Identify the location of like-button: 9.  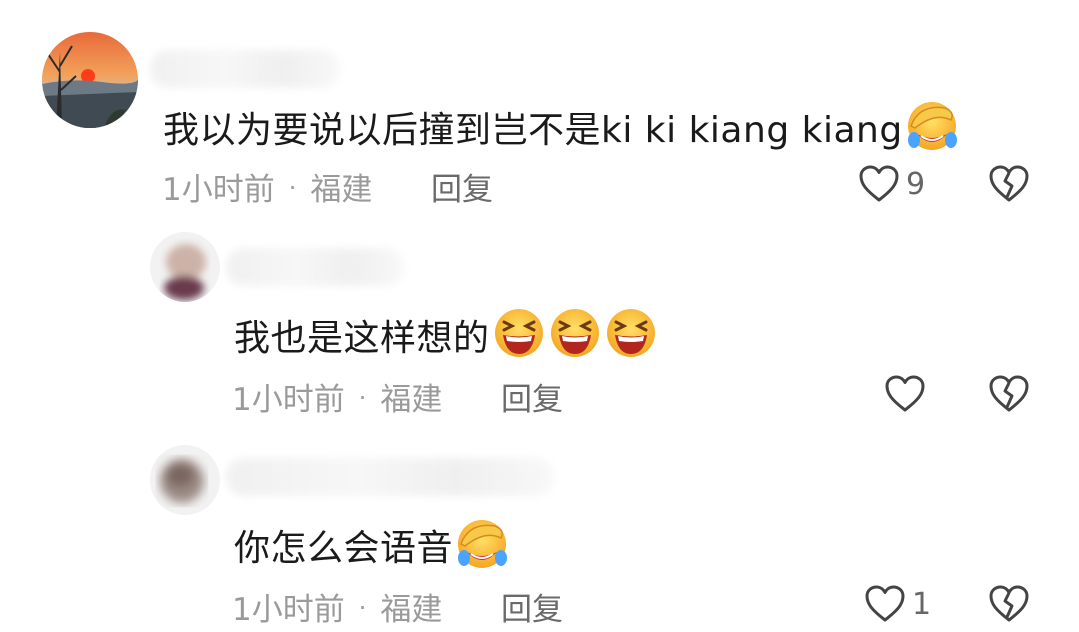
(891, 184).